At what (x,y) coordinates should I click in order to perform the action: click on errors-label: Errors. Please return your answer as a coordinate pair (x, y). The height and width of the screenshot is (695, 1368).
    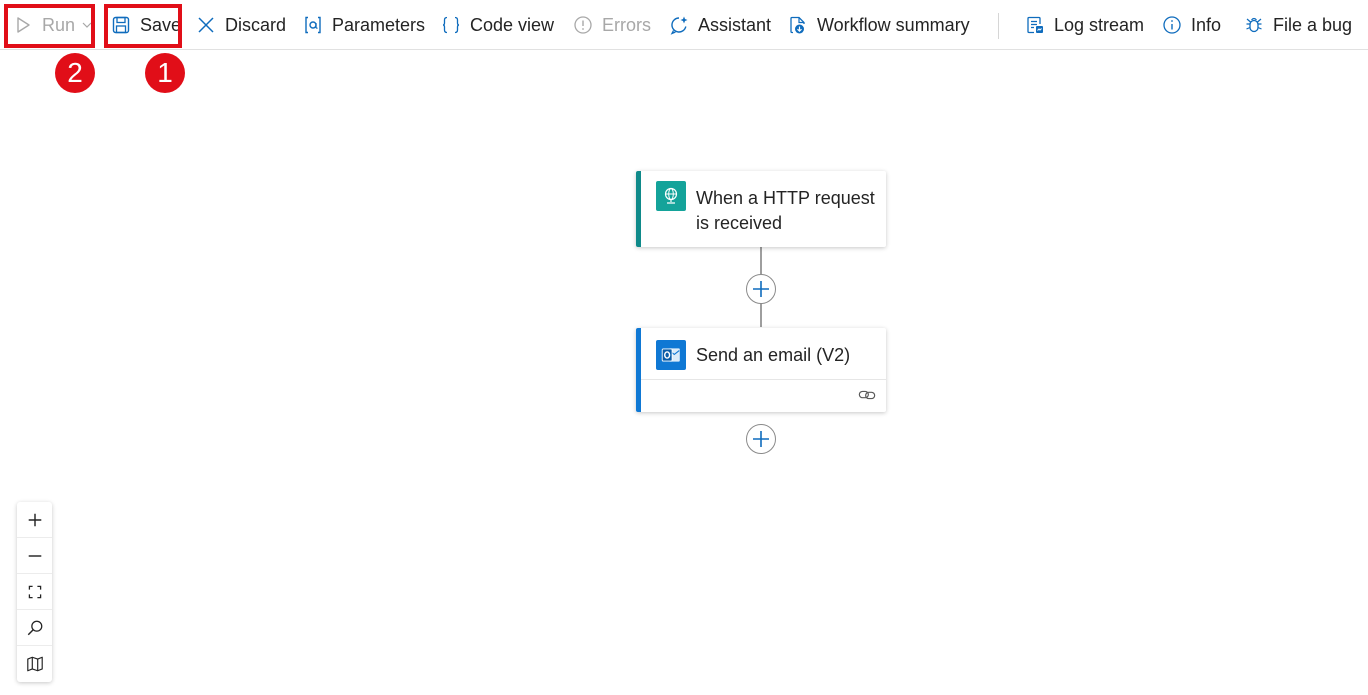
    Looking at the image, I should click on (626, 24).